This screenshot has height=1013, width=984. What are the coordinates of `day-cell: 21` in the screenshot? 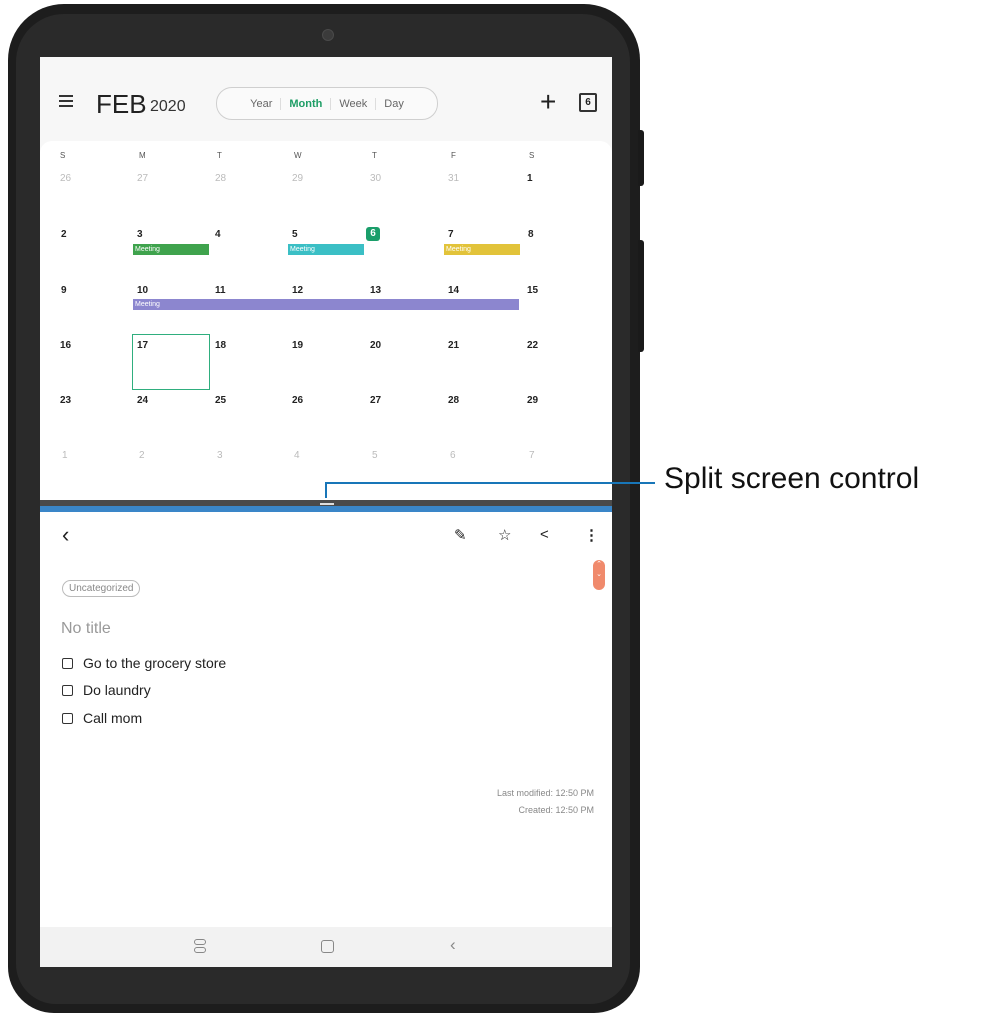 It's located at (453, 345).